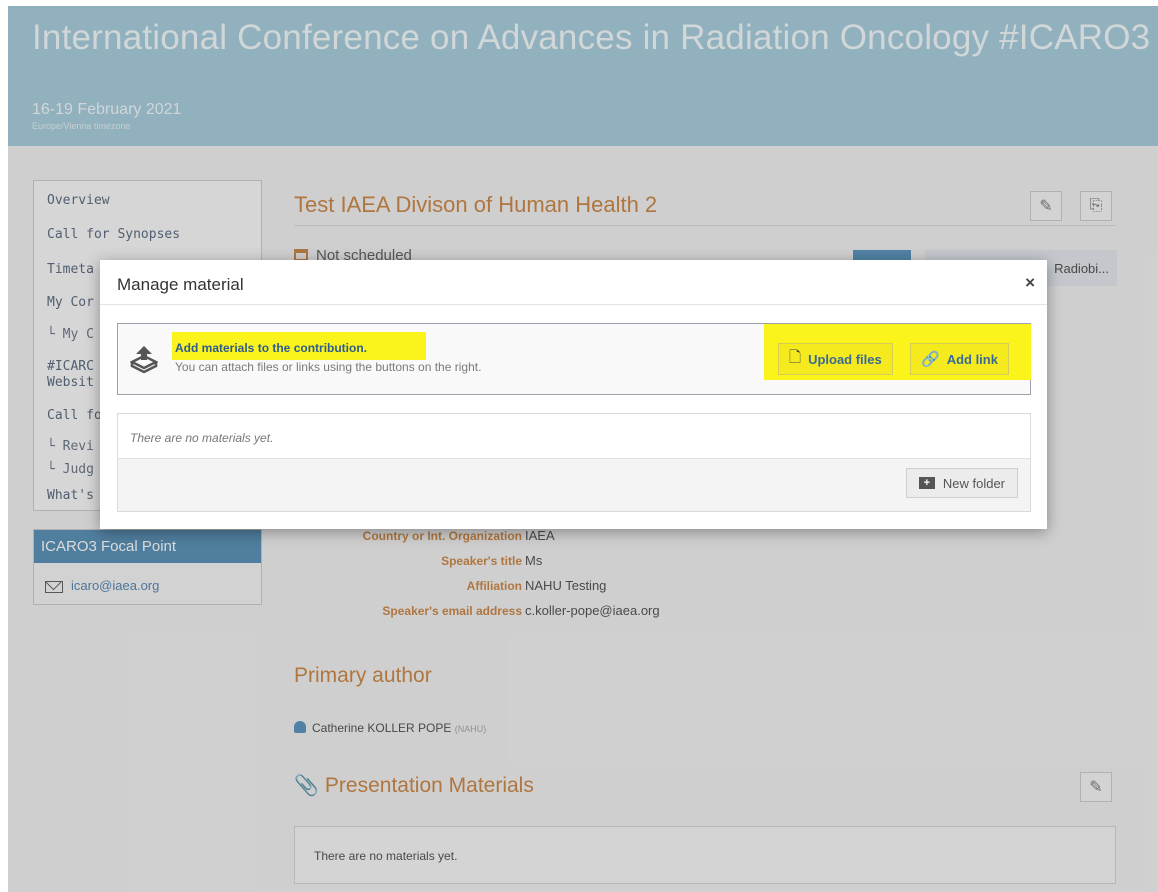  Describe the element at coordinates (930, 359) in the screenshot. I see `link-icon: 🔗` at that location.